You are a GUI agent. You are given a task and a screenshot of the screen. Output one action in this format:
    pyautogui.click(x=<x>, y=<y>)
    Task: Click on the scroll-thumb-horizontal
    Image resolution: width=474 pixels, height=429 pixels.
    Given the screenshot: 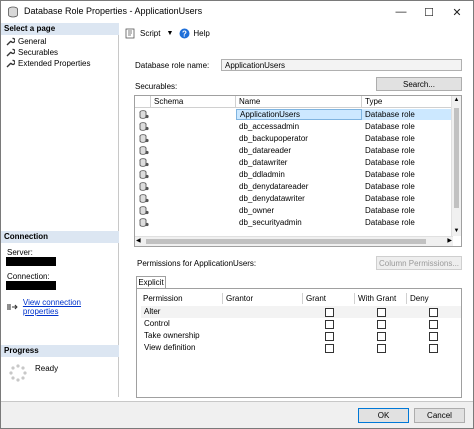 What is the action you would take?
    pyautogui.click(x=286, y=241)
    